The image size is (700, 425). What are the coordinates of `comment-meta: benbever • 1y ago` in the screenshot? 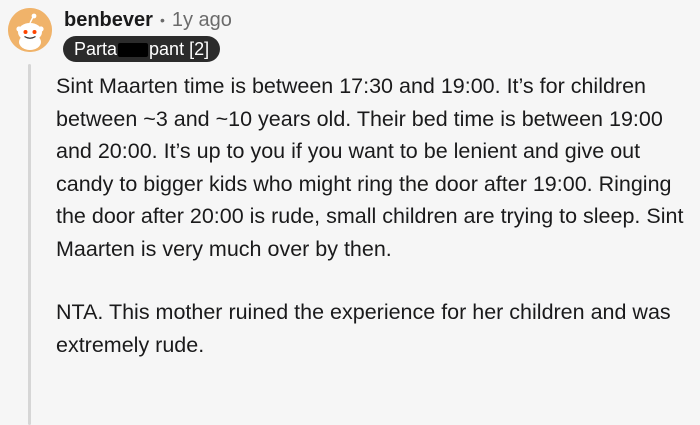 It's located at (148, 20).